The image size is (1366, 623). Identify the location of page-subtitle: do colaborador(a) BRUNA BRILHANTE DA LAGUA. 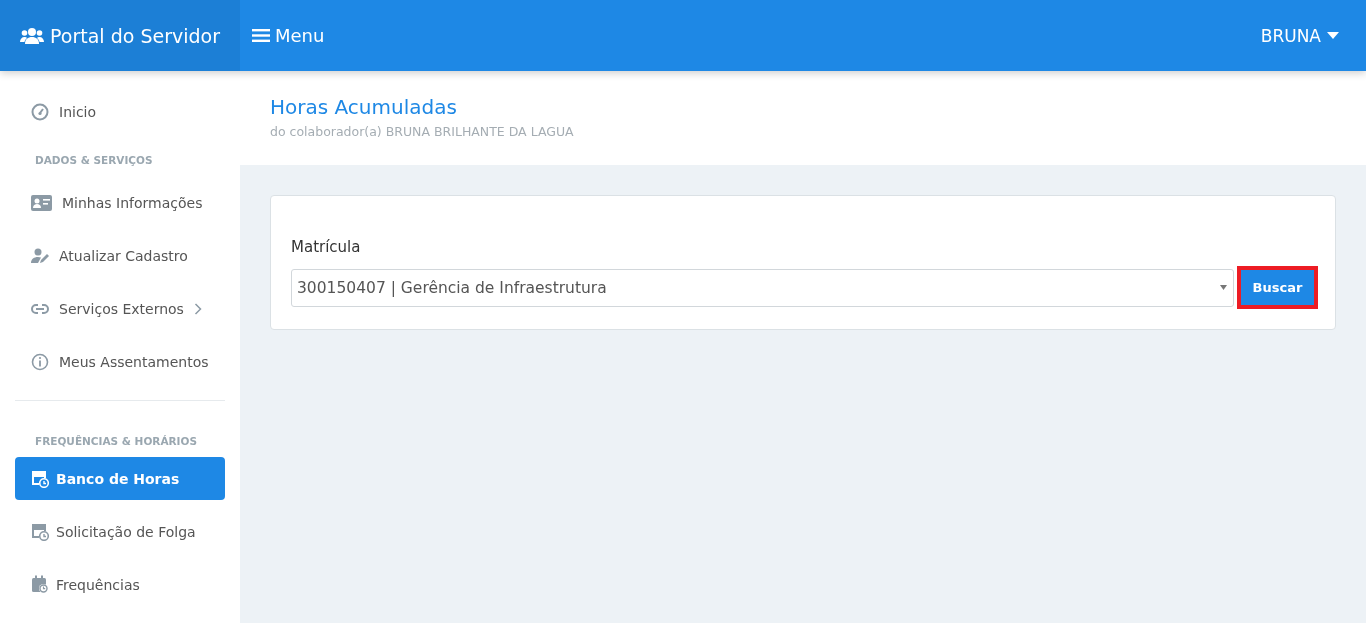
(422, 131).